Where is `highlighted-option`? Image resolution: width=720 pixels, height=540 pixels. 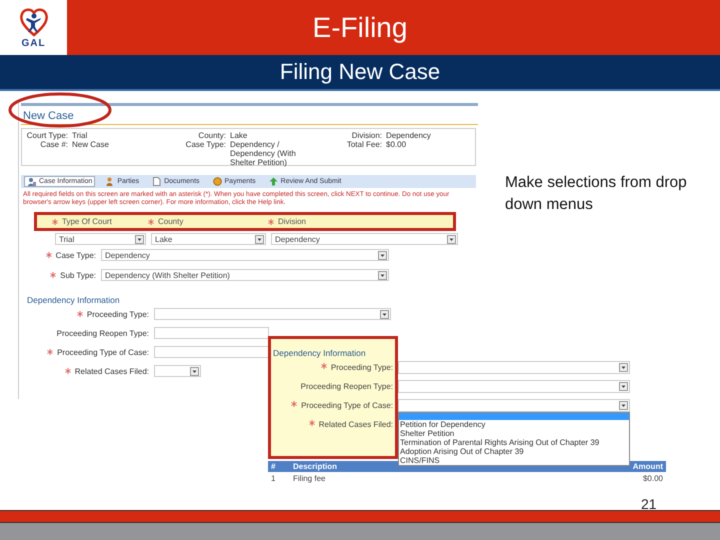 highlighted-option is located at coordinates (514, 416).